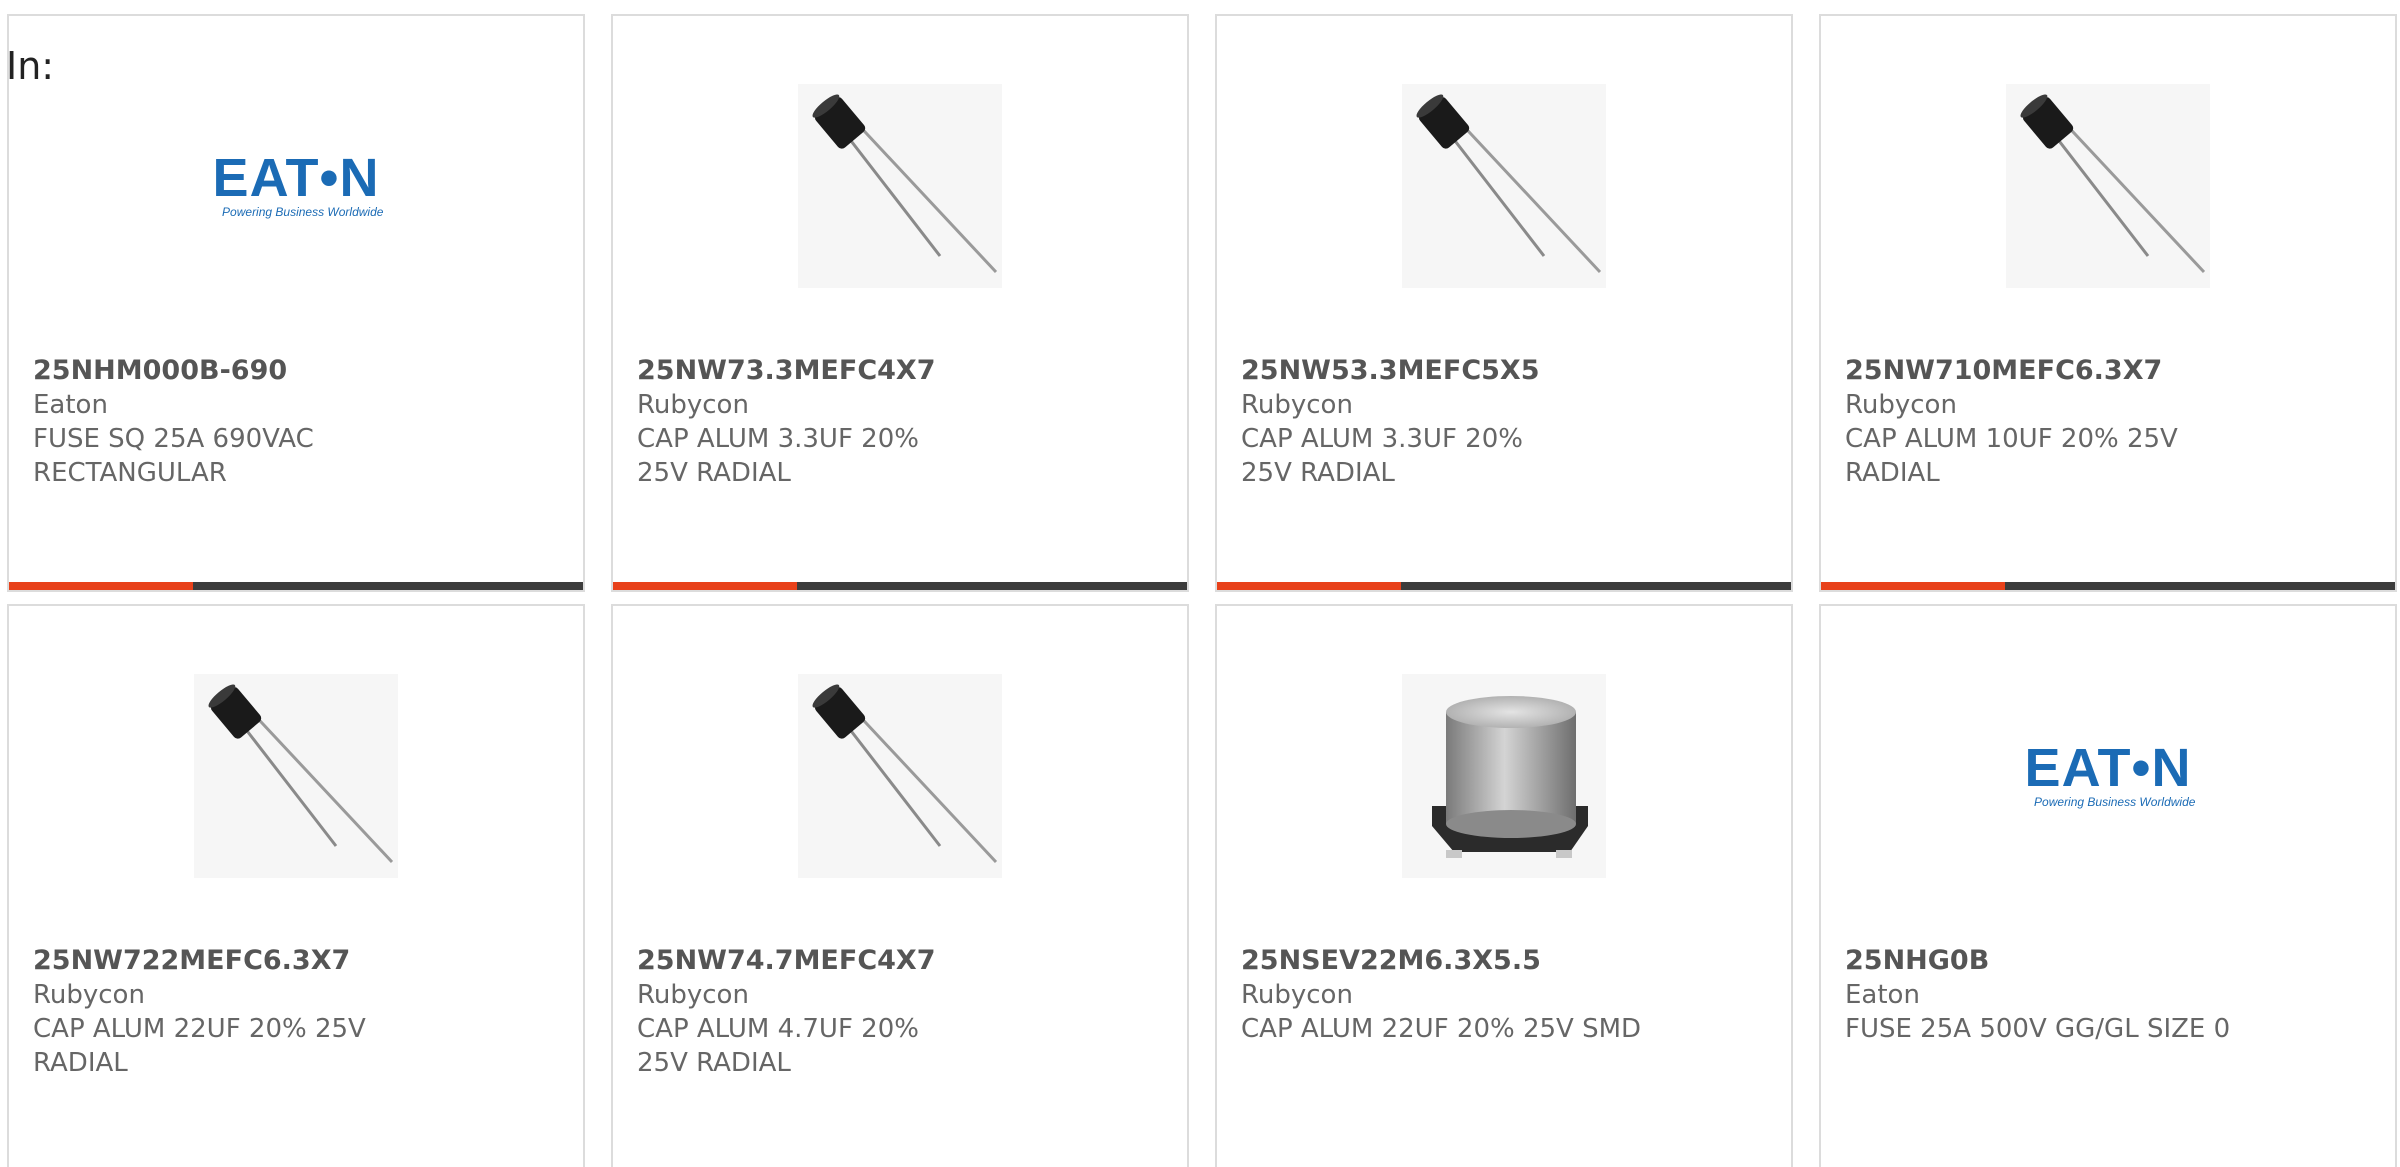  What do you see at coordinates (778, 1046) in the screenshot?
I see `product-description: CAP ALUM 4.7UF 20% 25V RADIAL` at bounding box center [778, 1046].